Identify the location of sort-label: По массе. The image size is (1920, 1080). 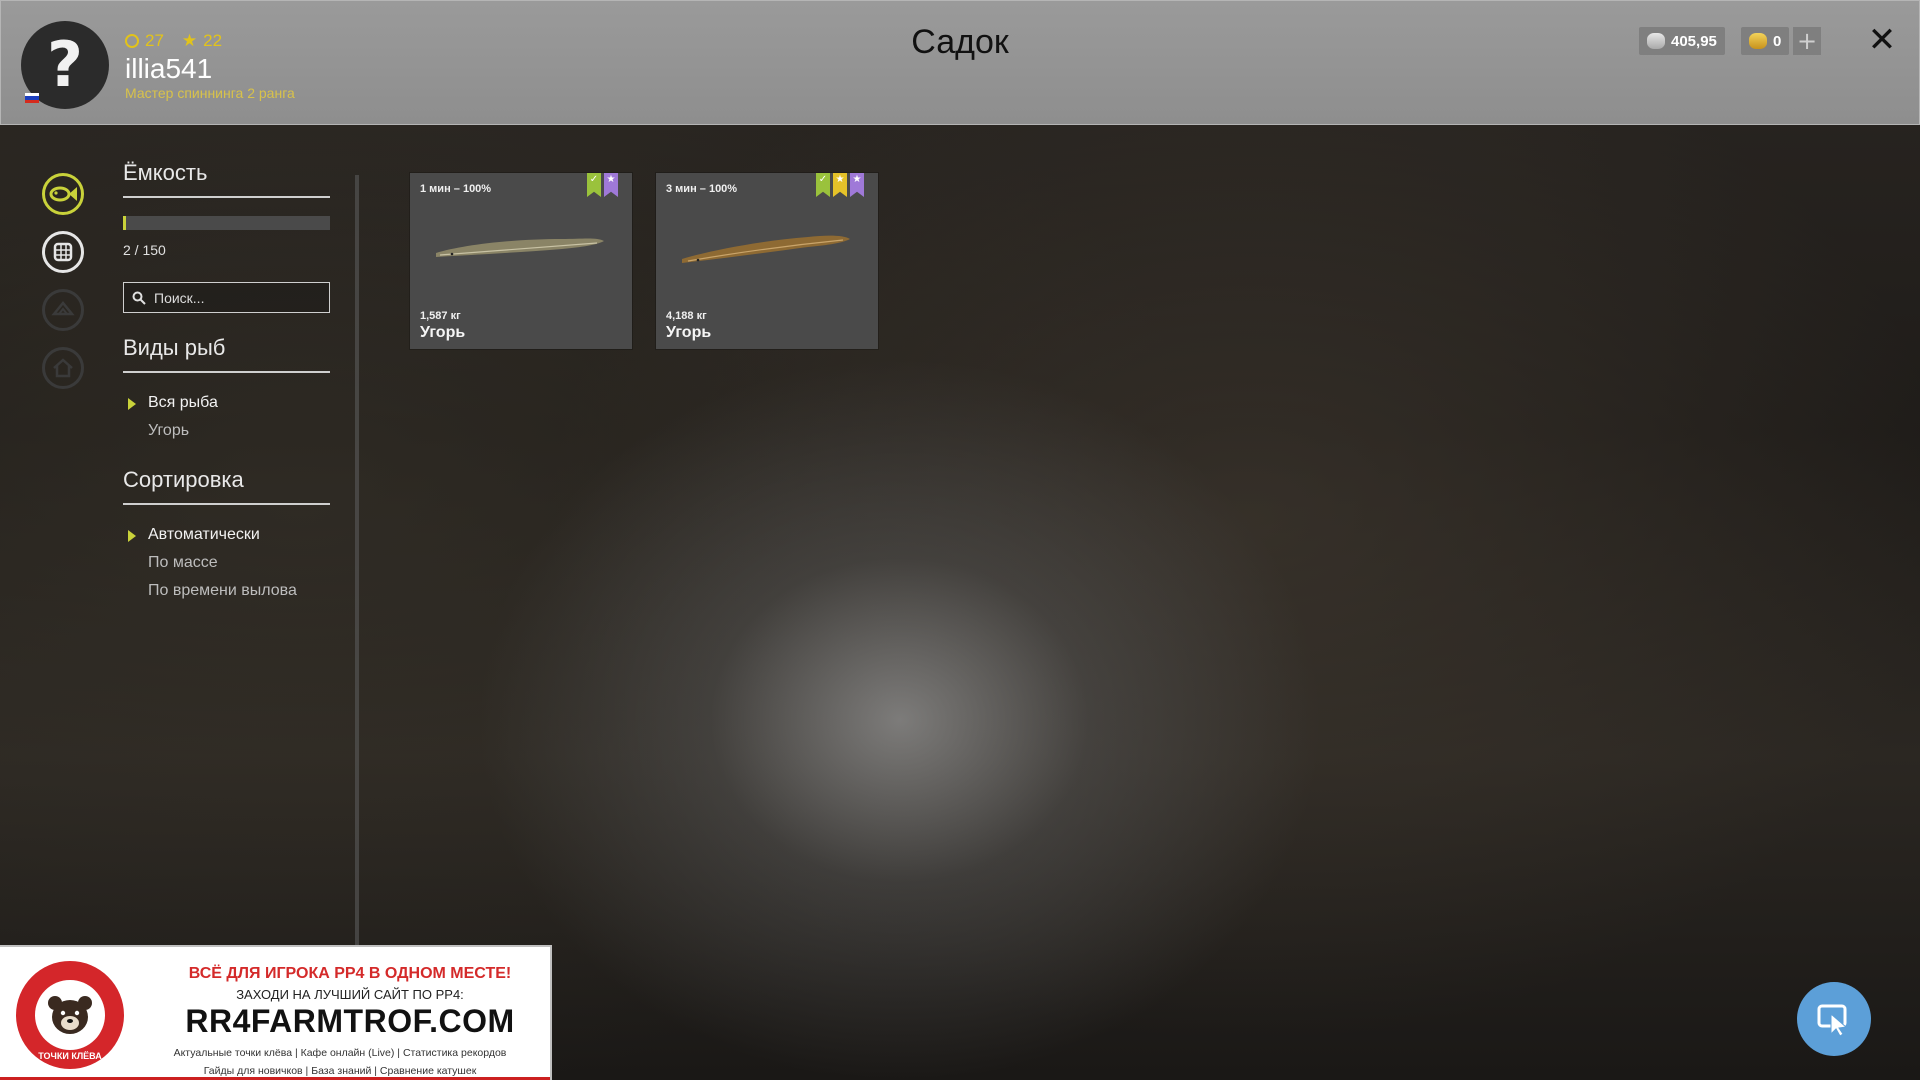
(183, 562).